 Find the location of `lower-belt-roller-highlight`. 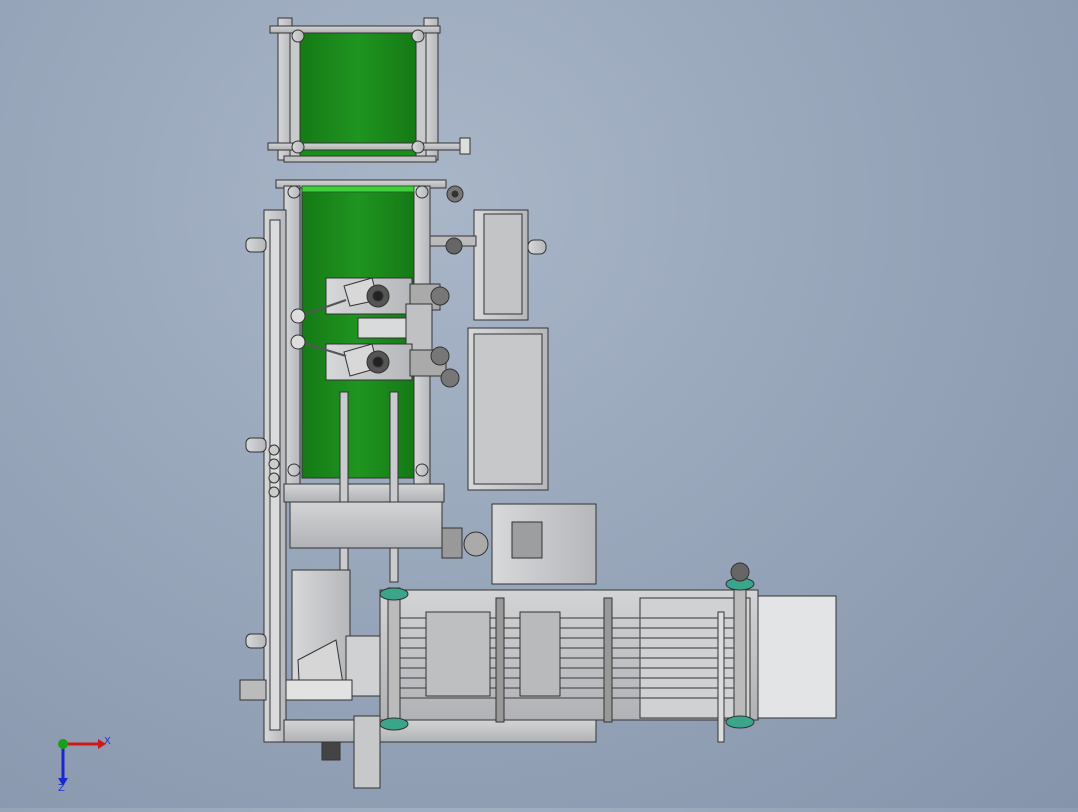

lower-belt-roller-highlight is located at coordinates (358, 189).